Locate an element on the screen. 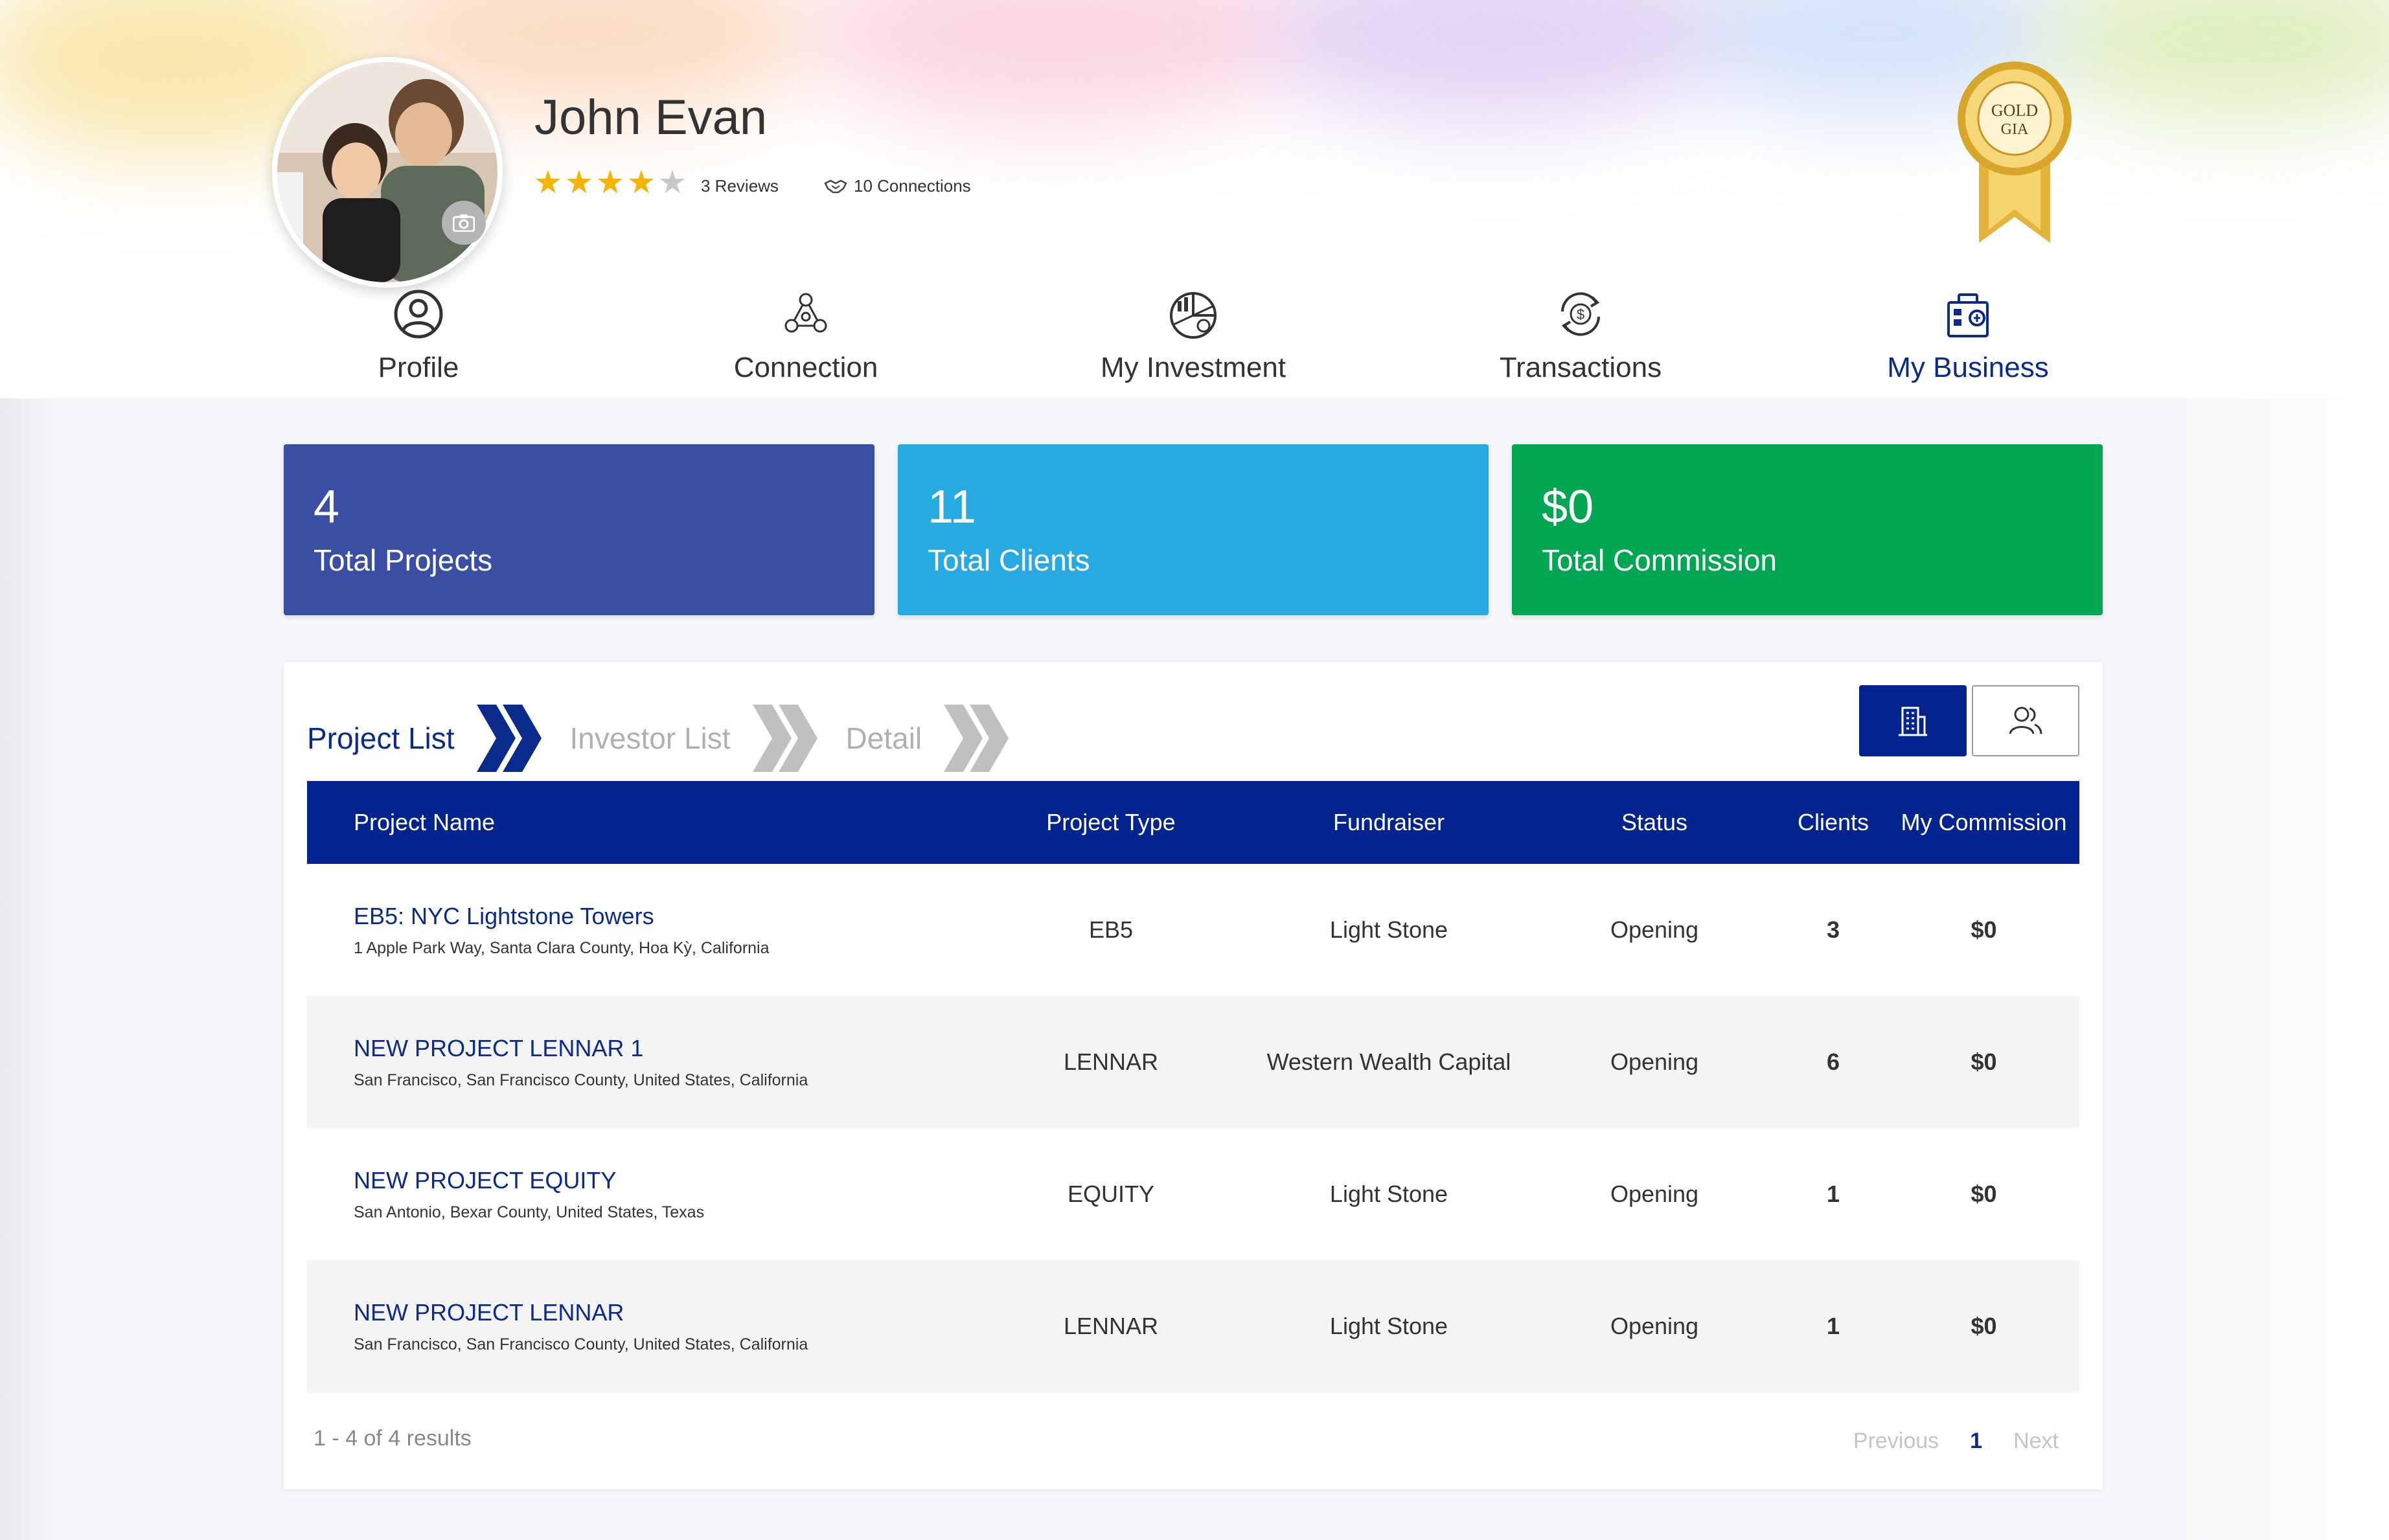 Image resolution: width=2389 pixels, height=1540 pixels. tab-label: My Investment is located at coordinates (1193, 367).